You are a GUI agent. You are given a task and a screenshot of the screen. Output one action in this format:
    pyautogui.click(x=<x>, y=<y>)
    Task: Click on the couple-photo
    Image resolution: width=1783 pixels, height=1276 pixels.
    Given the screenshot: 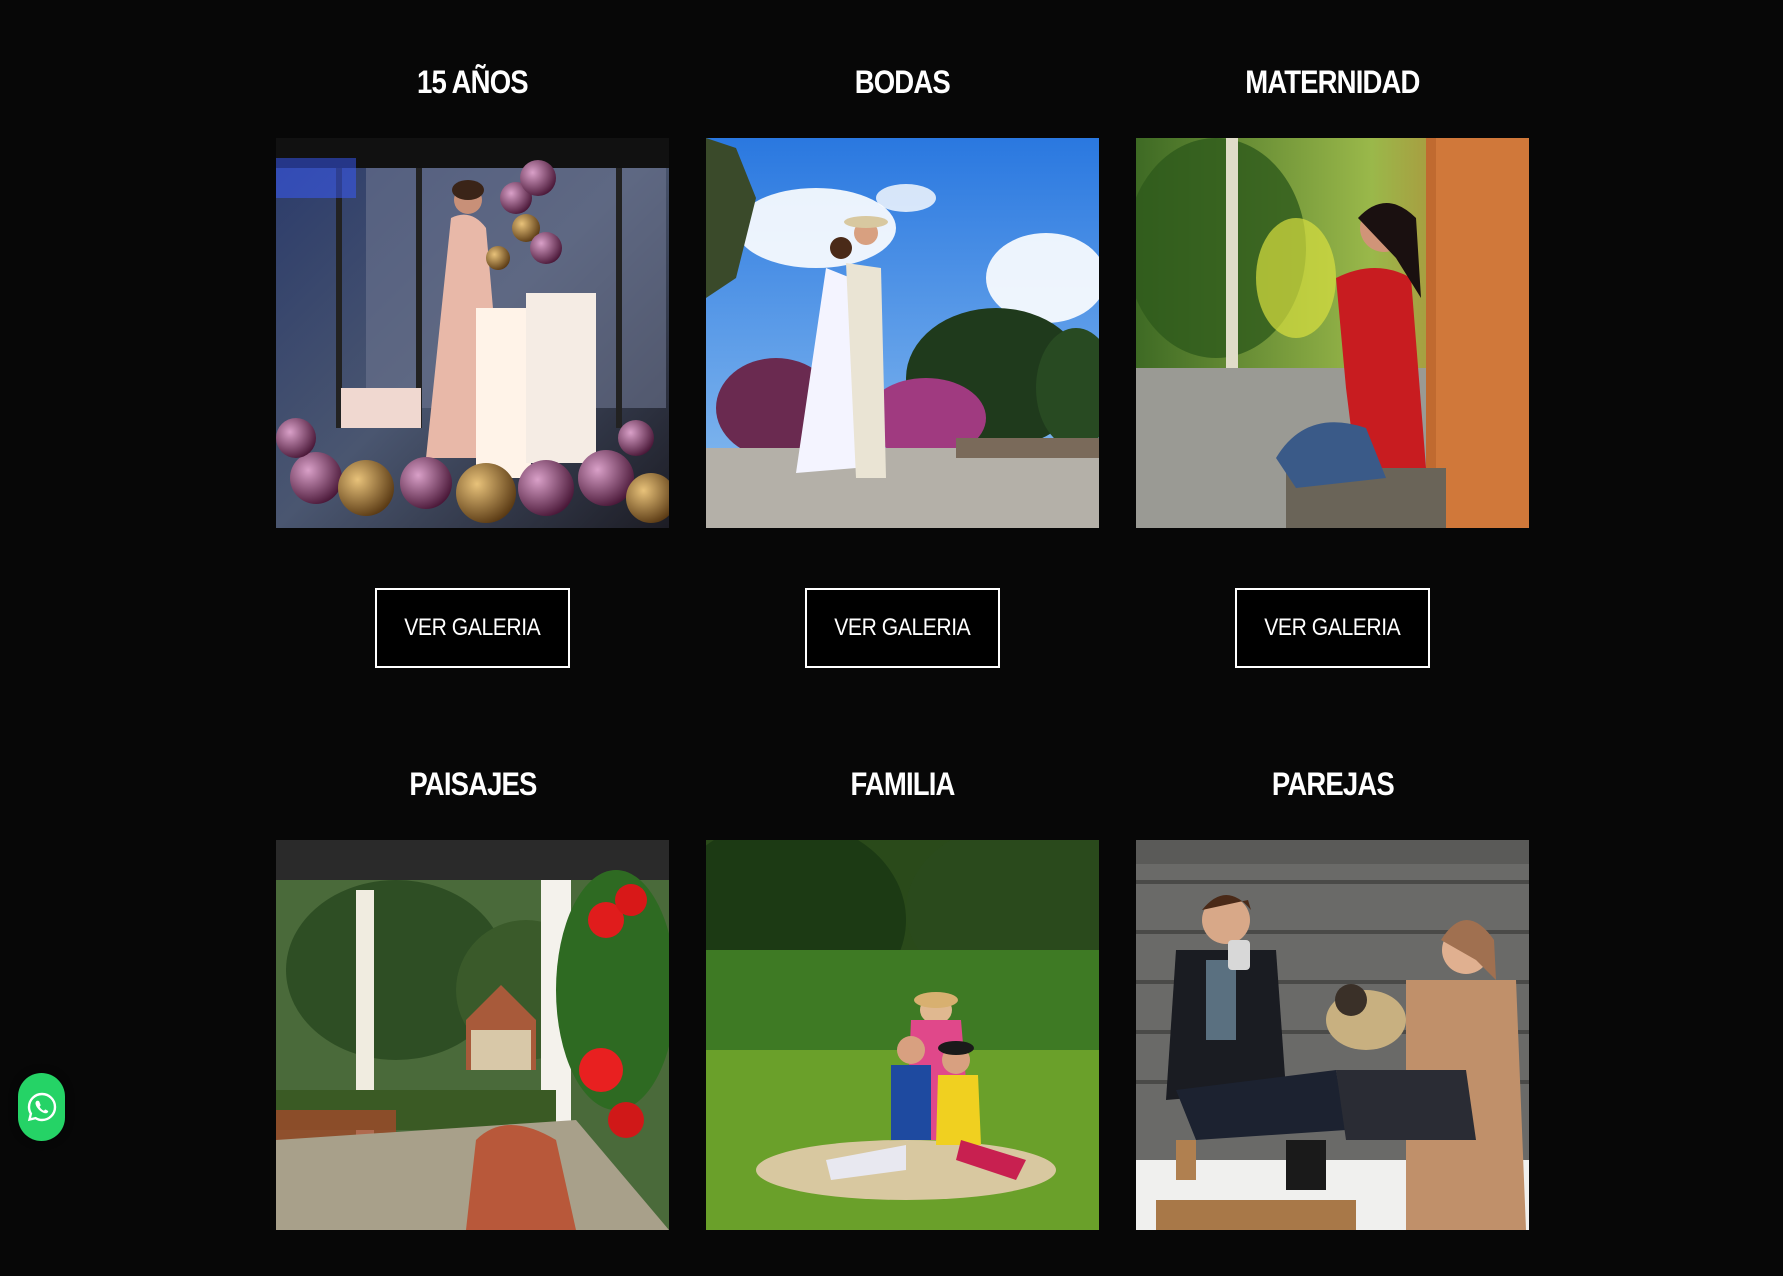 What is the action you would take?
    pyautogui.click(x=1332, y=1035)
    